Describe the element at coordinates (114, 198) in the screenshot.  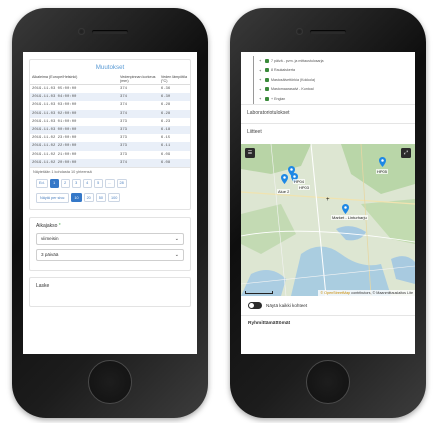
I see `per-page-100: 100` at that location.